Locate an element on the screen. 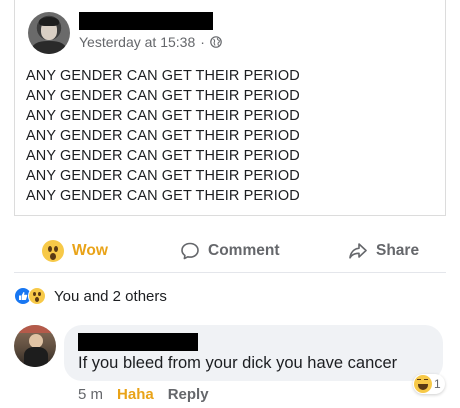 Image resolution: width=460 pixels, height=408 pixels. reactions-summary: You and 2 others is located at coordinates (90, 296).